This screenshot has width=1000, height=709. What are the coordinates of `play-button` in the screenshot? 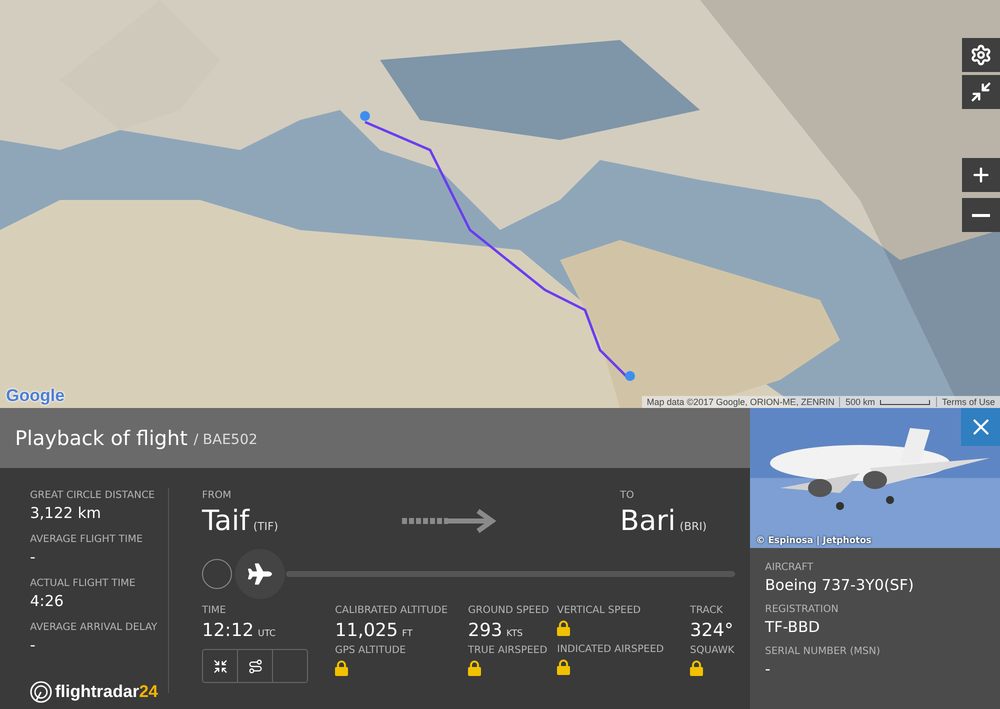 It's located at (217, 574).